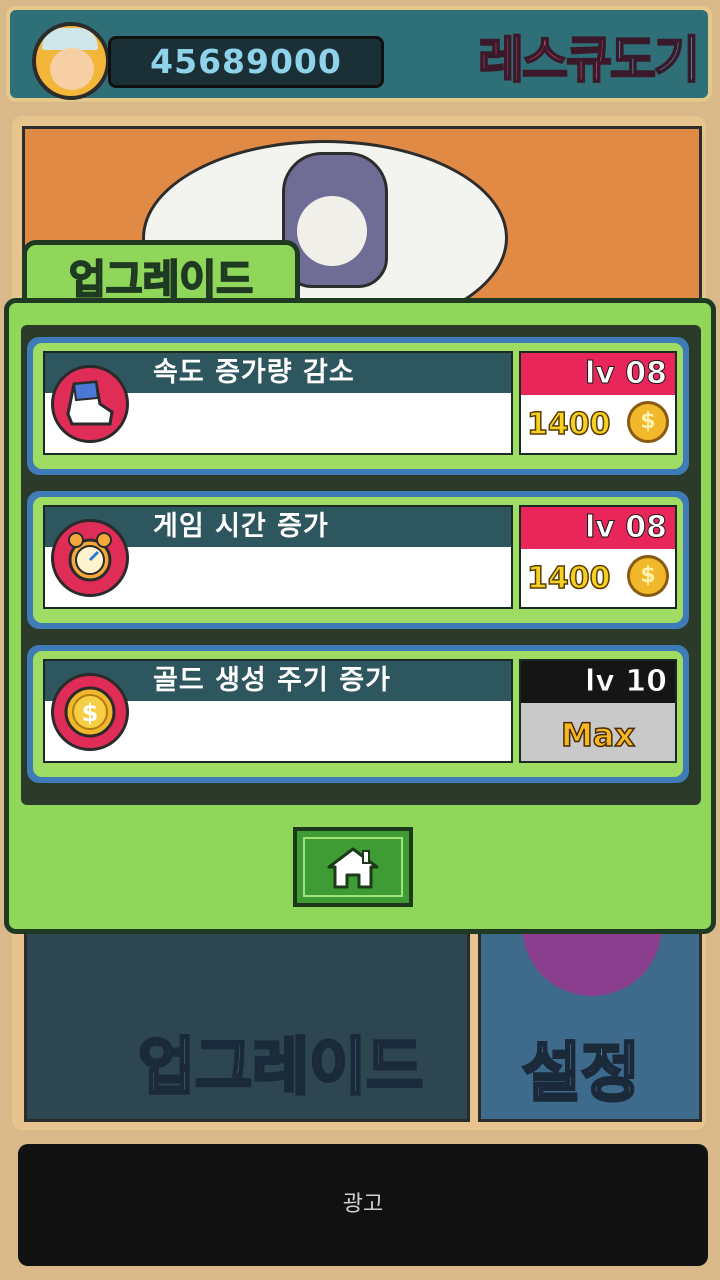 The height and width of the screenshot is (1280, 720). I want to click on upgrade-price-gold-max: lv 10 Max, so click(598, 711).